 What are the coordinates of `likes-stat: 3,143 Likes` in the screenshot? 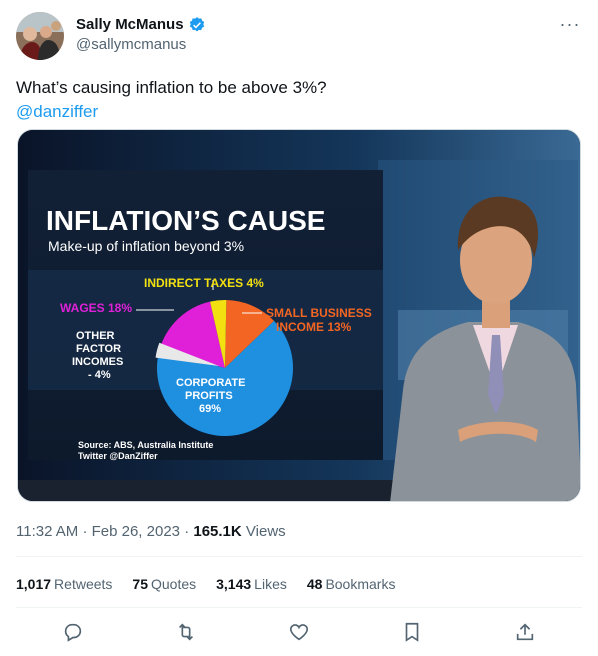 It's located at (251, 584).